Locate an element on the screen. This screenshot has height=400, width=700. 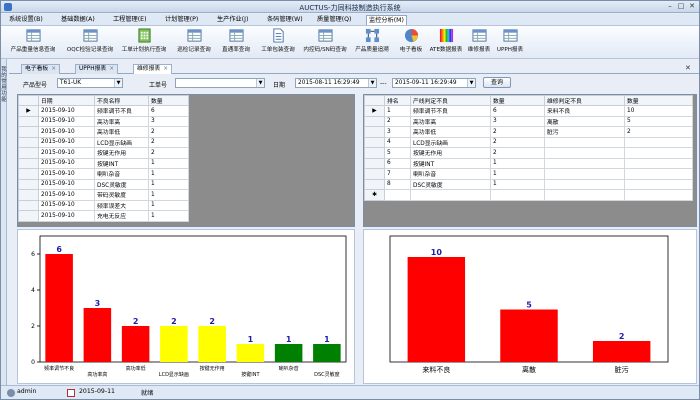
maximize-icon: □ is located at coordinates (681, 6).